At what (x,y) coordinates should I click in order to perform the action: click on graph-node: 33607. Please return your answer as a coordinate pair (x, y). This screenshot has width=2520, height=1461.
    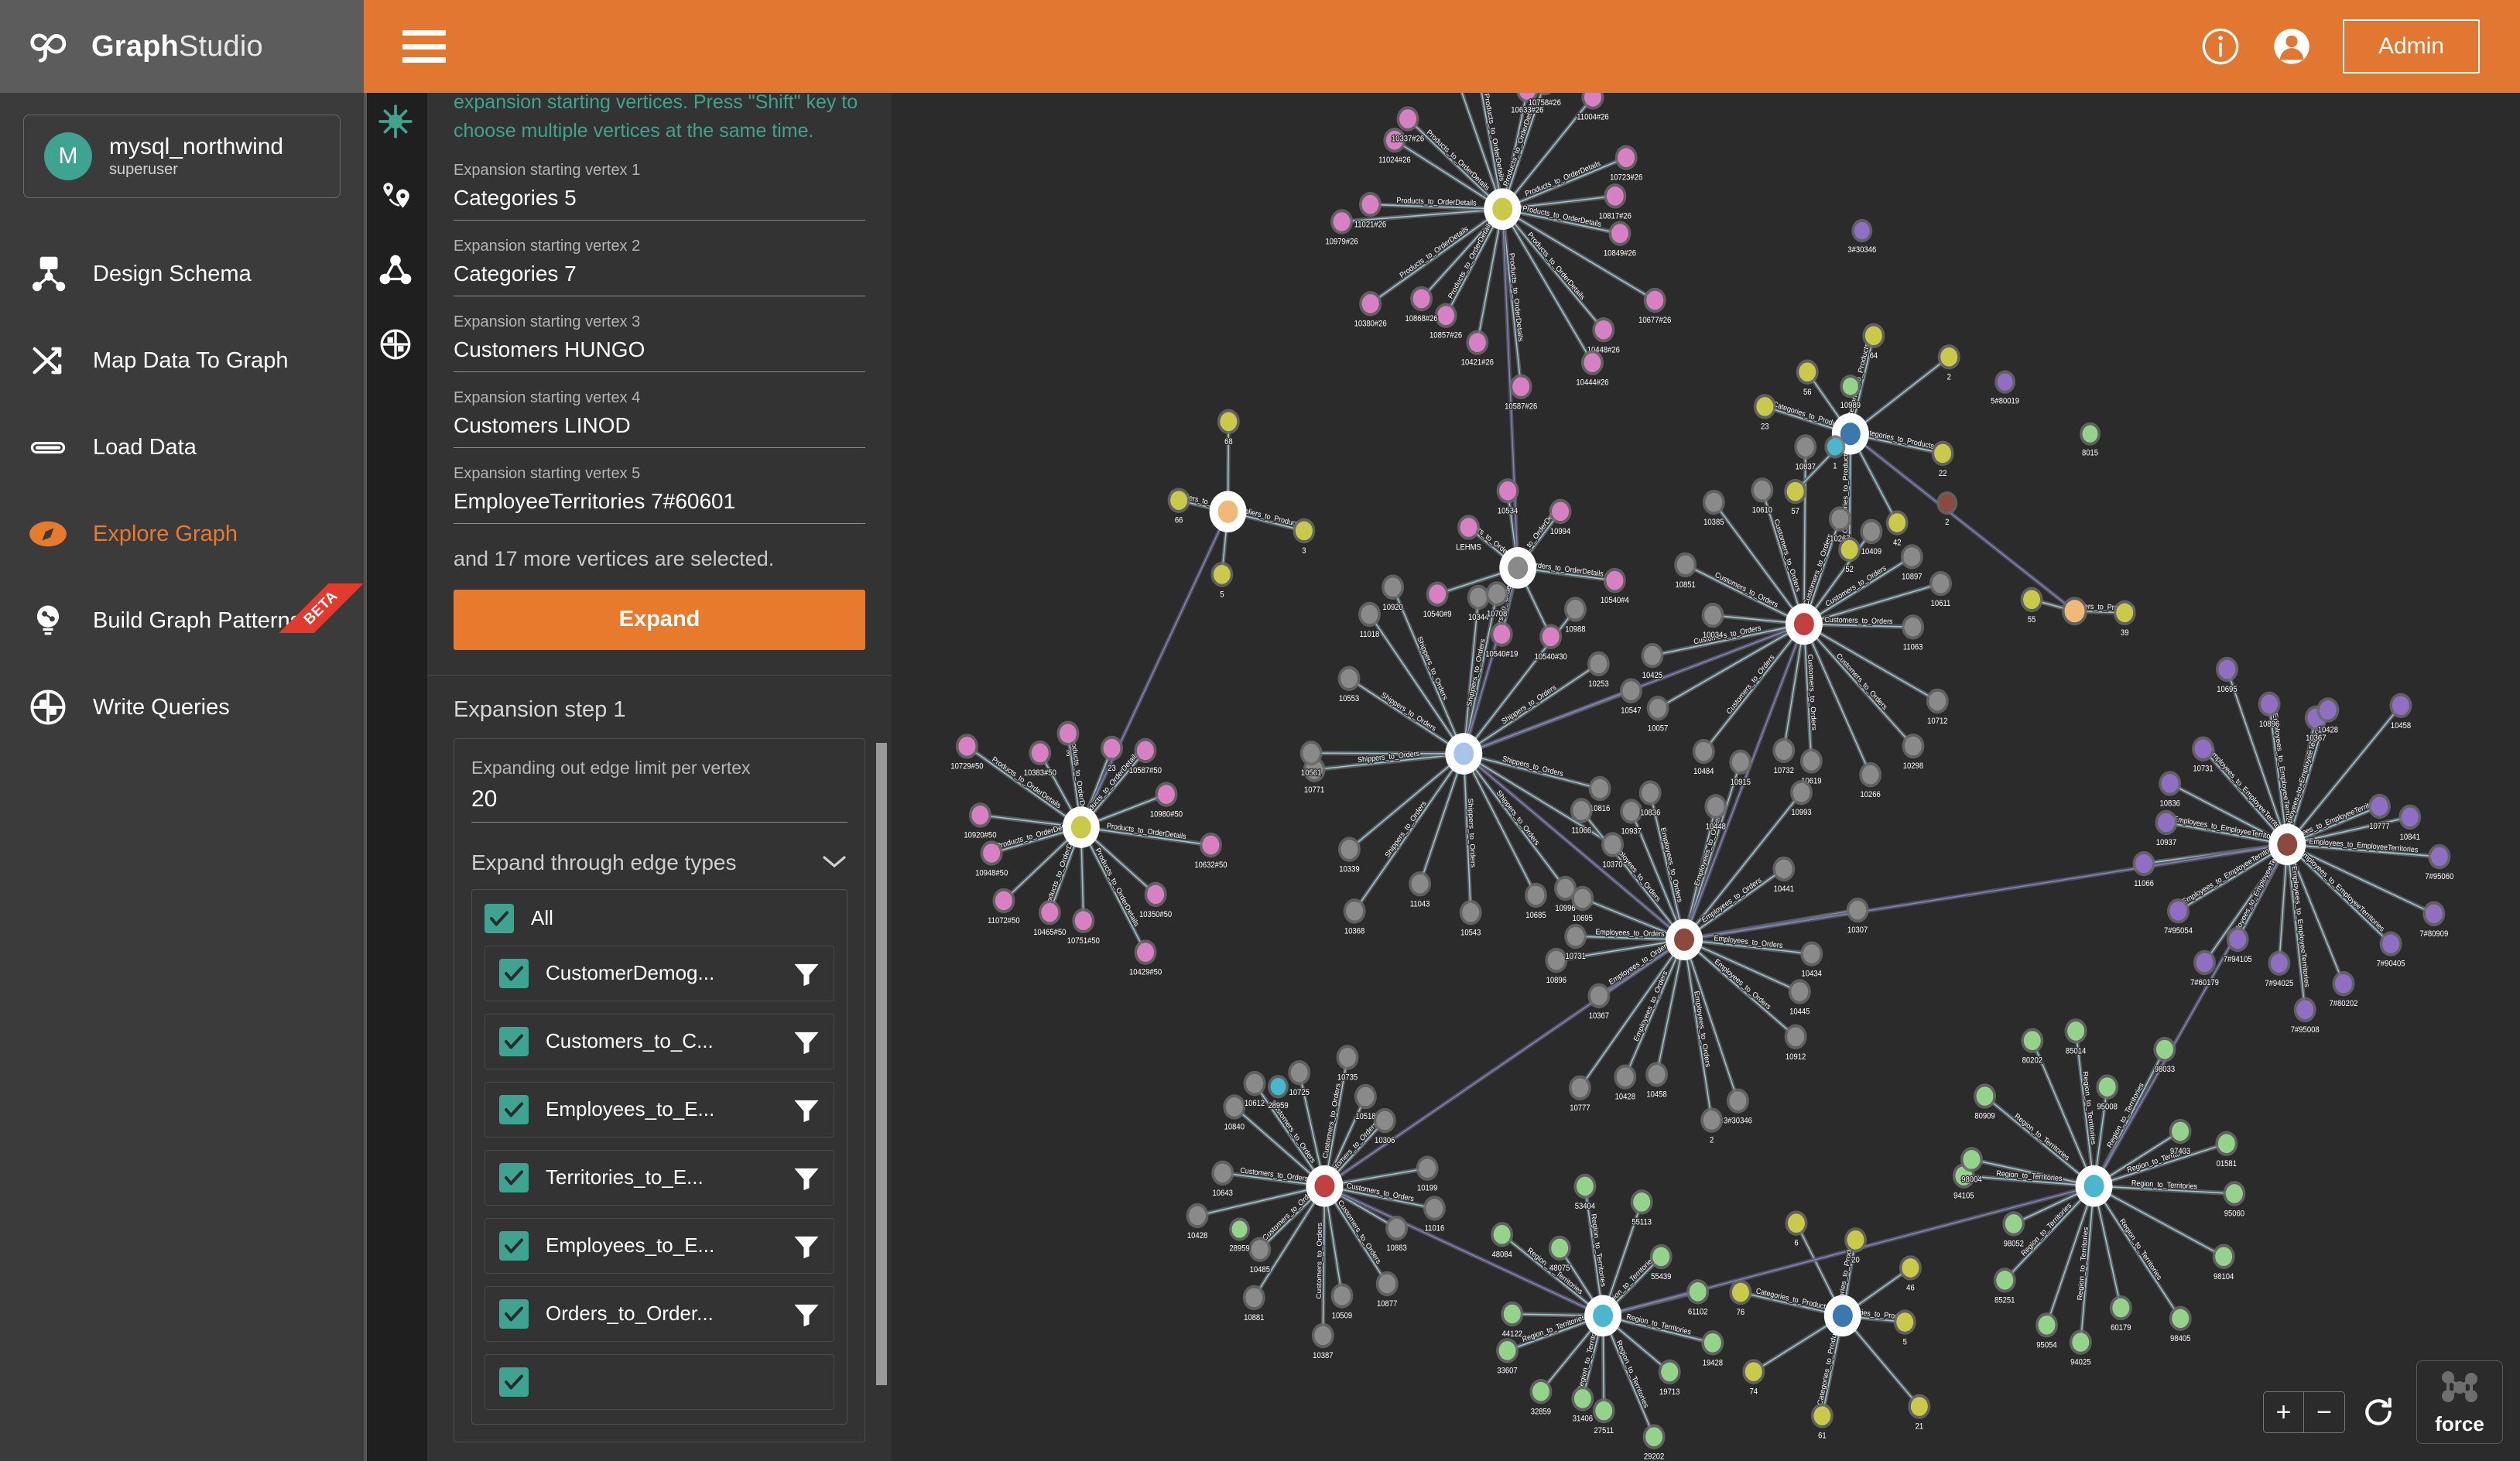
    Looking at the image, I should click on (1508, 1357).